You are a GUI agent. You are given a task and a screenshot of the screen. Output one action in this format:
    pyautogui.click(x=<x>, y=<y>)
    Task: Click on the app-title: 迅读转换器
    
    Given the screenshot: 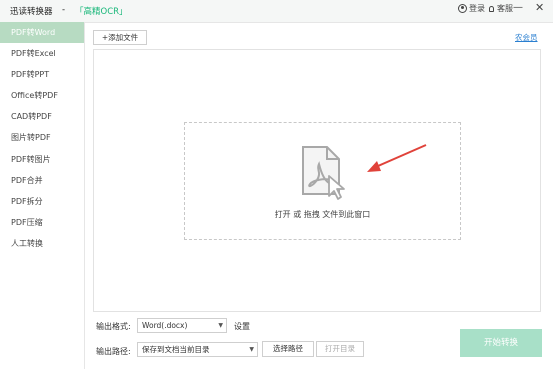 What is the action you would take?
    pyautogui.click(x=31, y=12)
    